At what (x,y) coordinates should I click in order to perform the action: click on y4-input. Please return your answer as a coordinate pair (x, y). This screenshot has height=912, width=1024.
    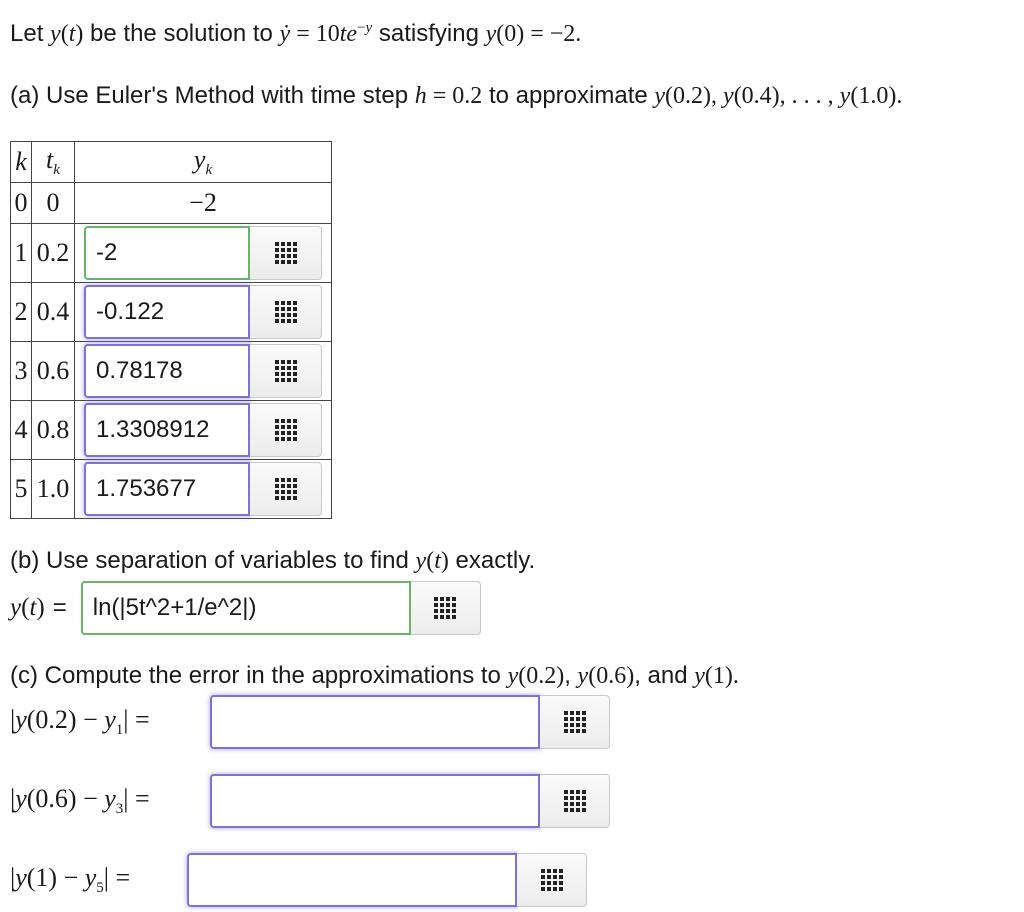
    Looking at the image, I should click on (167, 430).